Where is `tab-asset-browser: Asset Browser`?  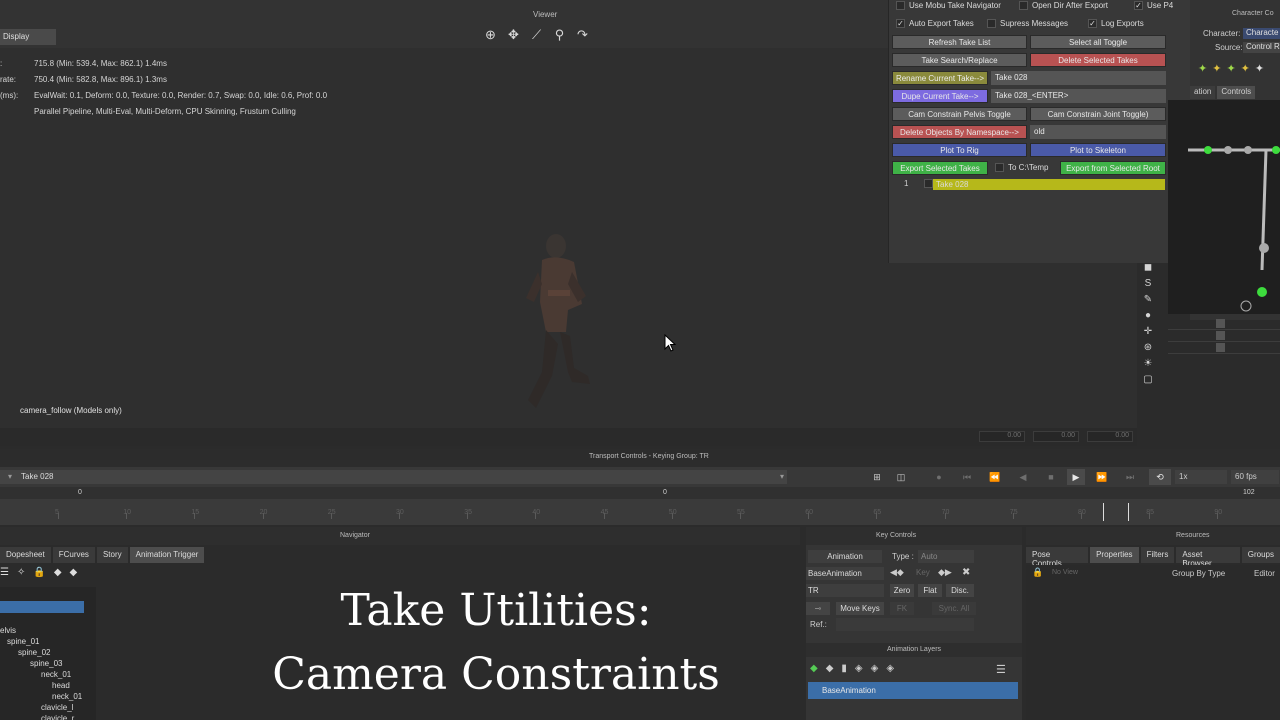
tab-asset-browser: Asset Browser is located at coordinates (1208, 557).